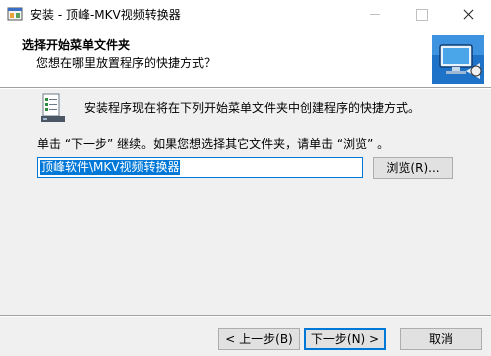  Describe the element at coordinates (105, 15) in the screenshot. I see `window-title: 安装 - 顶峰-MKV视频转换器` at that location.